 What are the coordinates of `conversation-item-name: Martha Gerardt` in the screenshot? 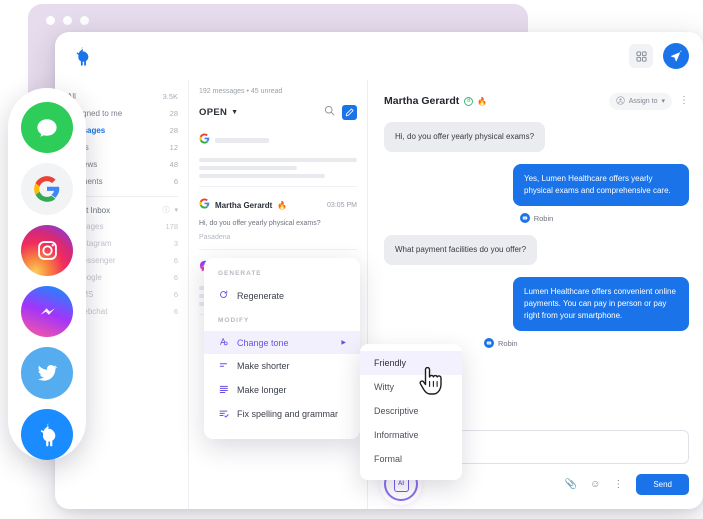 It's located at (244, 205).